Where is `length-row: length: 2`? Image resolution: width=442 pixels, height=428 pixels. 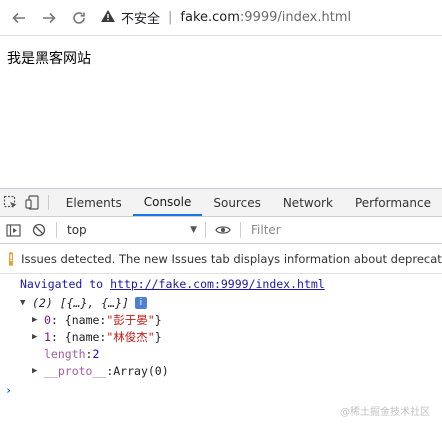 length-row: length: 2 is located at coordinates (221, 353).